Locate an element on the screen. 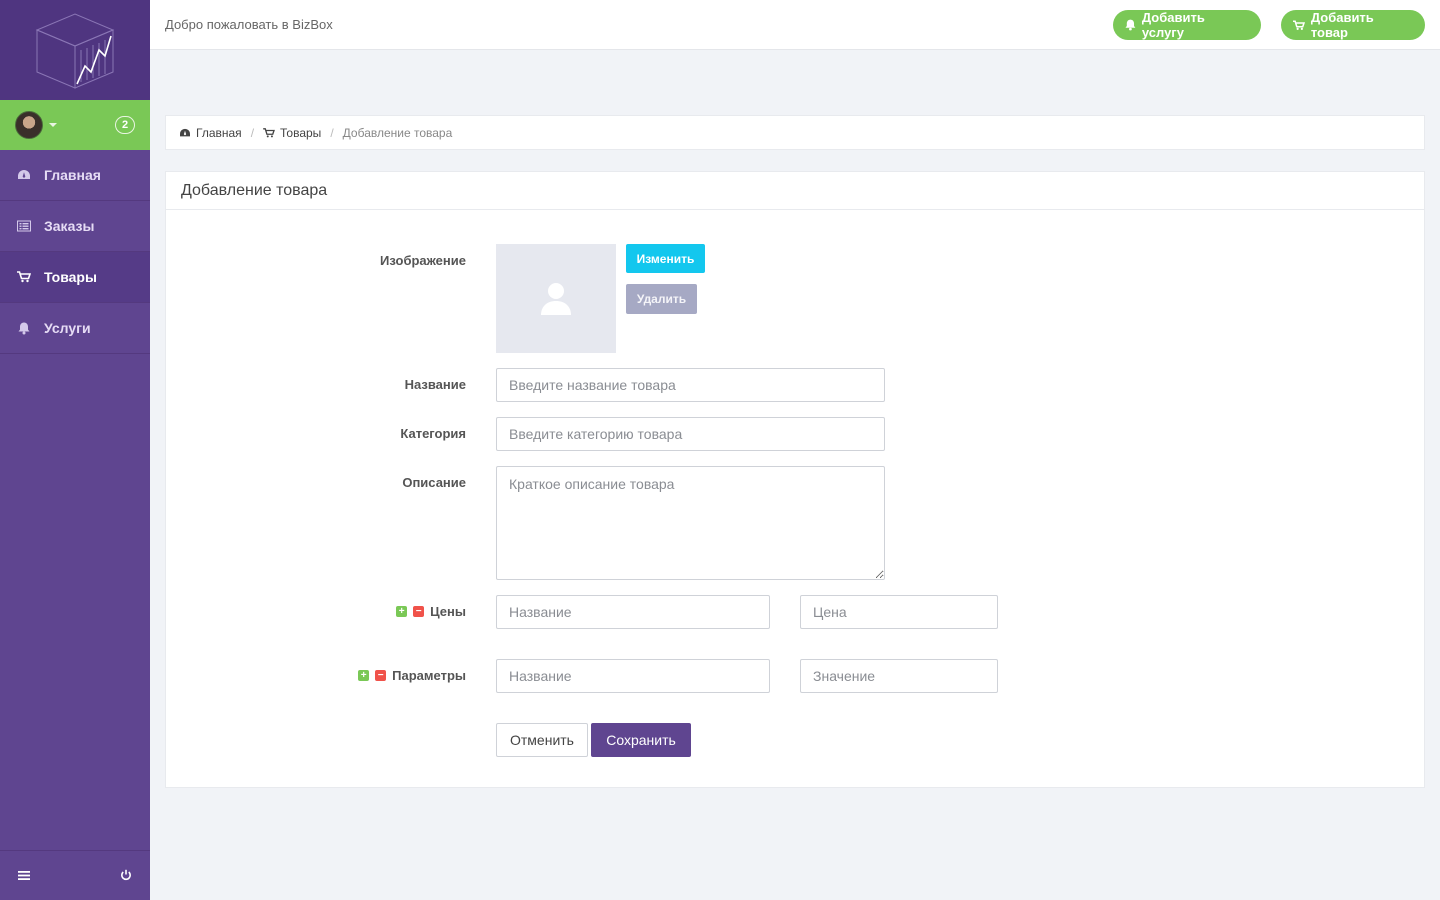 The height and width of the screenshot is (900, 1440). add-product-button: Добавить товар is located at coordinates (1353, 25).